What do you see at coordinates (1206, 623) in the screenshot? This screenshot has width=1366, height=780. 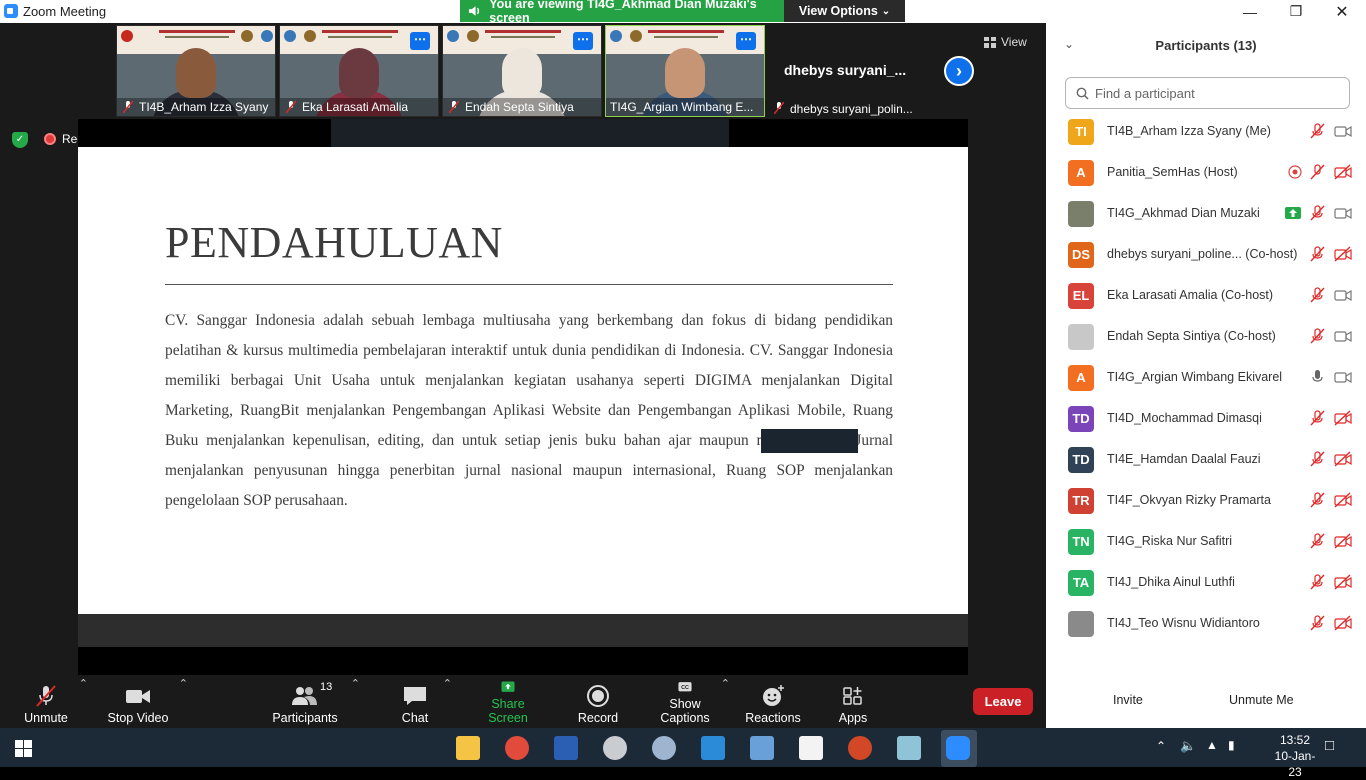 I see `participant-row: TI4J_Teo Wisnu Widiantoro` at bounding box center [1206, 623].